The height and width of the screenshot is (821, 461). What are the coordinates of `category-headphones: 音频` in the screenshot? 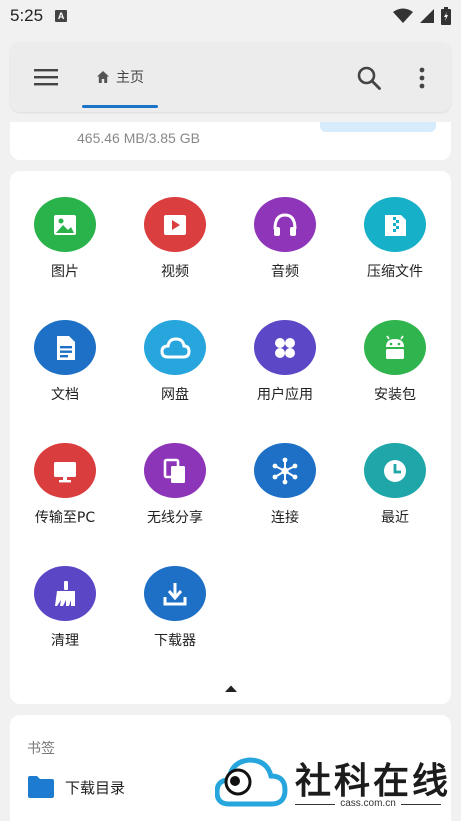 It's located at (285, 226).